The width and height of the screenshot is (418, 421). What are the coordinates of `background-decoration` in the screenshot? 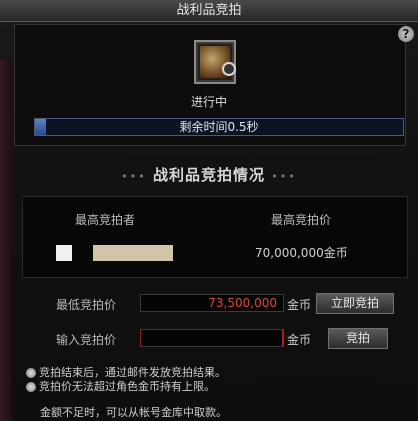 It's located at (6, 240).